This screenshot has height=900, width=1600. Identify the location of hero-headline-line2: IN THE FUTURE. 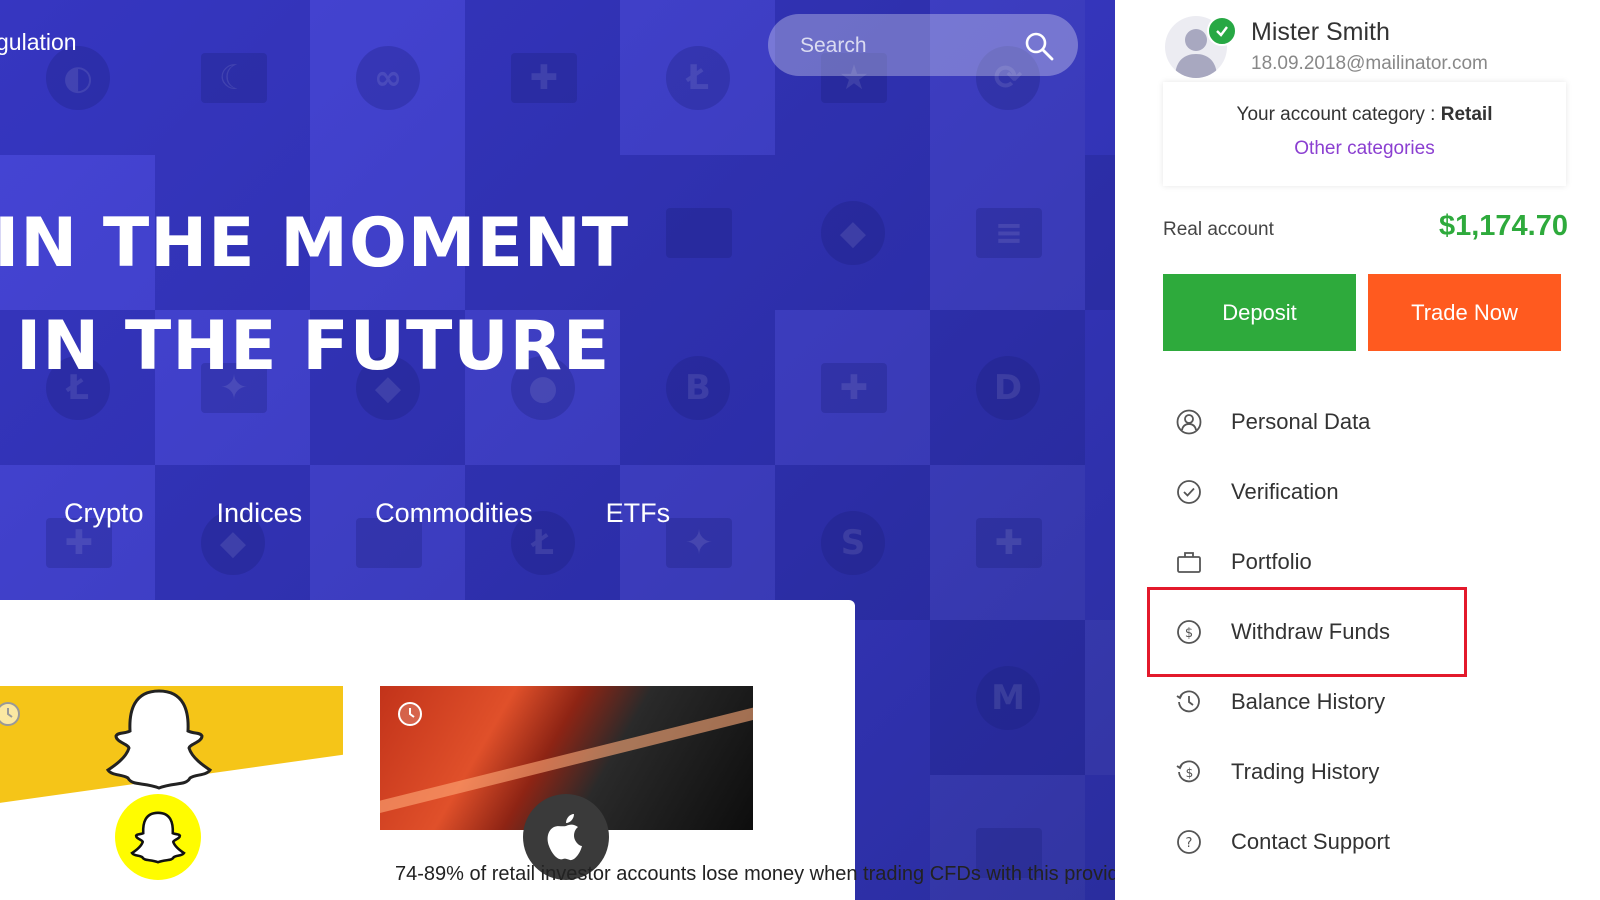
(313, 346).